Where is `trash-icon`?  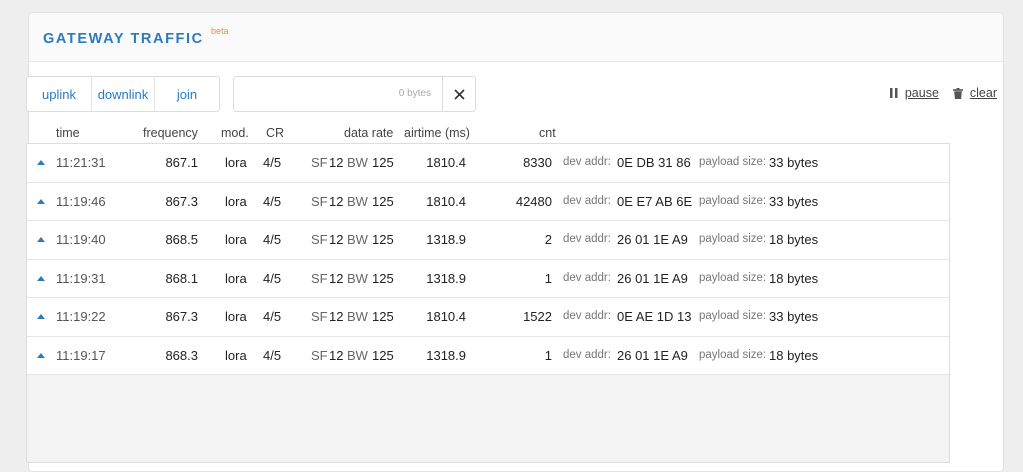
trash-icon is located at coordinates (957, 93).